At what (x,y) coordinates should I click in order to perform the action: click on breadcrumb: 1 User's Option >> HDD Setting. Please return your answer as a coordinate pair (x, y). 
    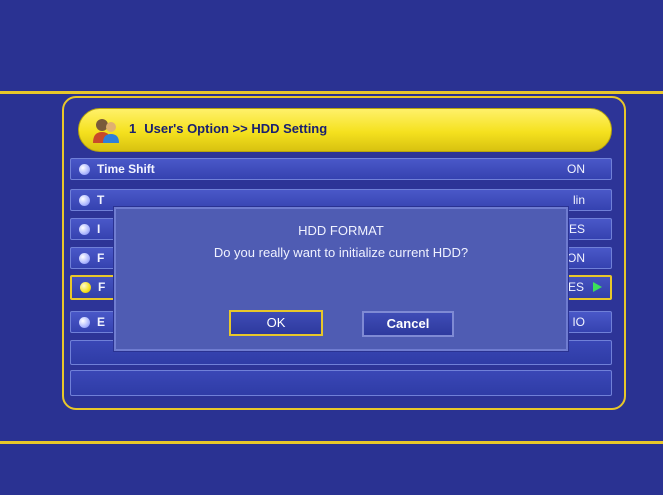
    Looking at the image, I should click on (228, 128).